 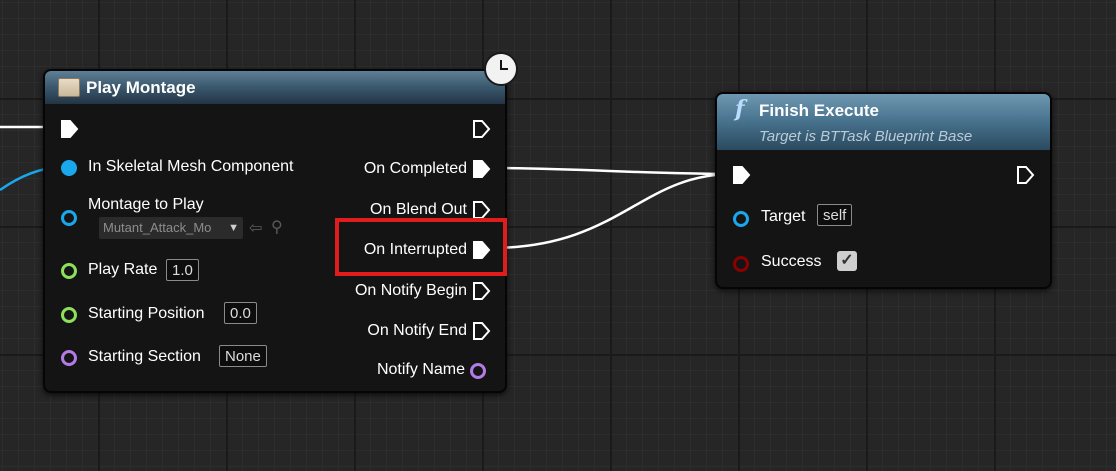 I want to click on on-notify-end-label: On Notify End, so click(x=417, y=330).